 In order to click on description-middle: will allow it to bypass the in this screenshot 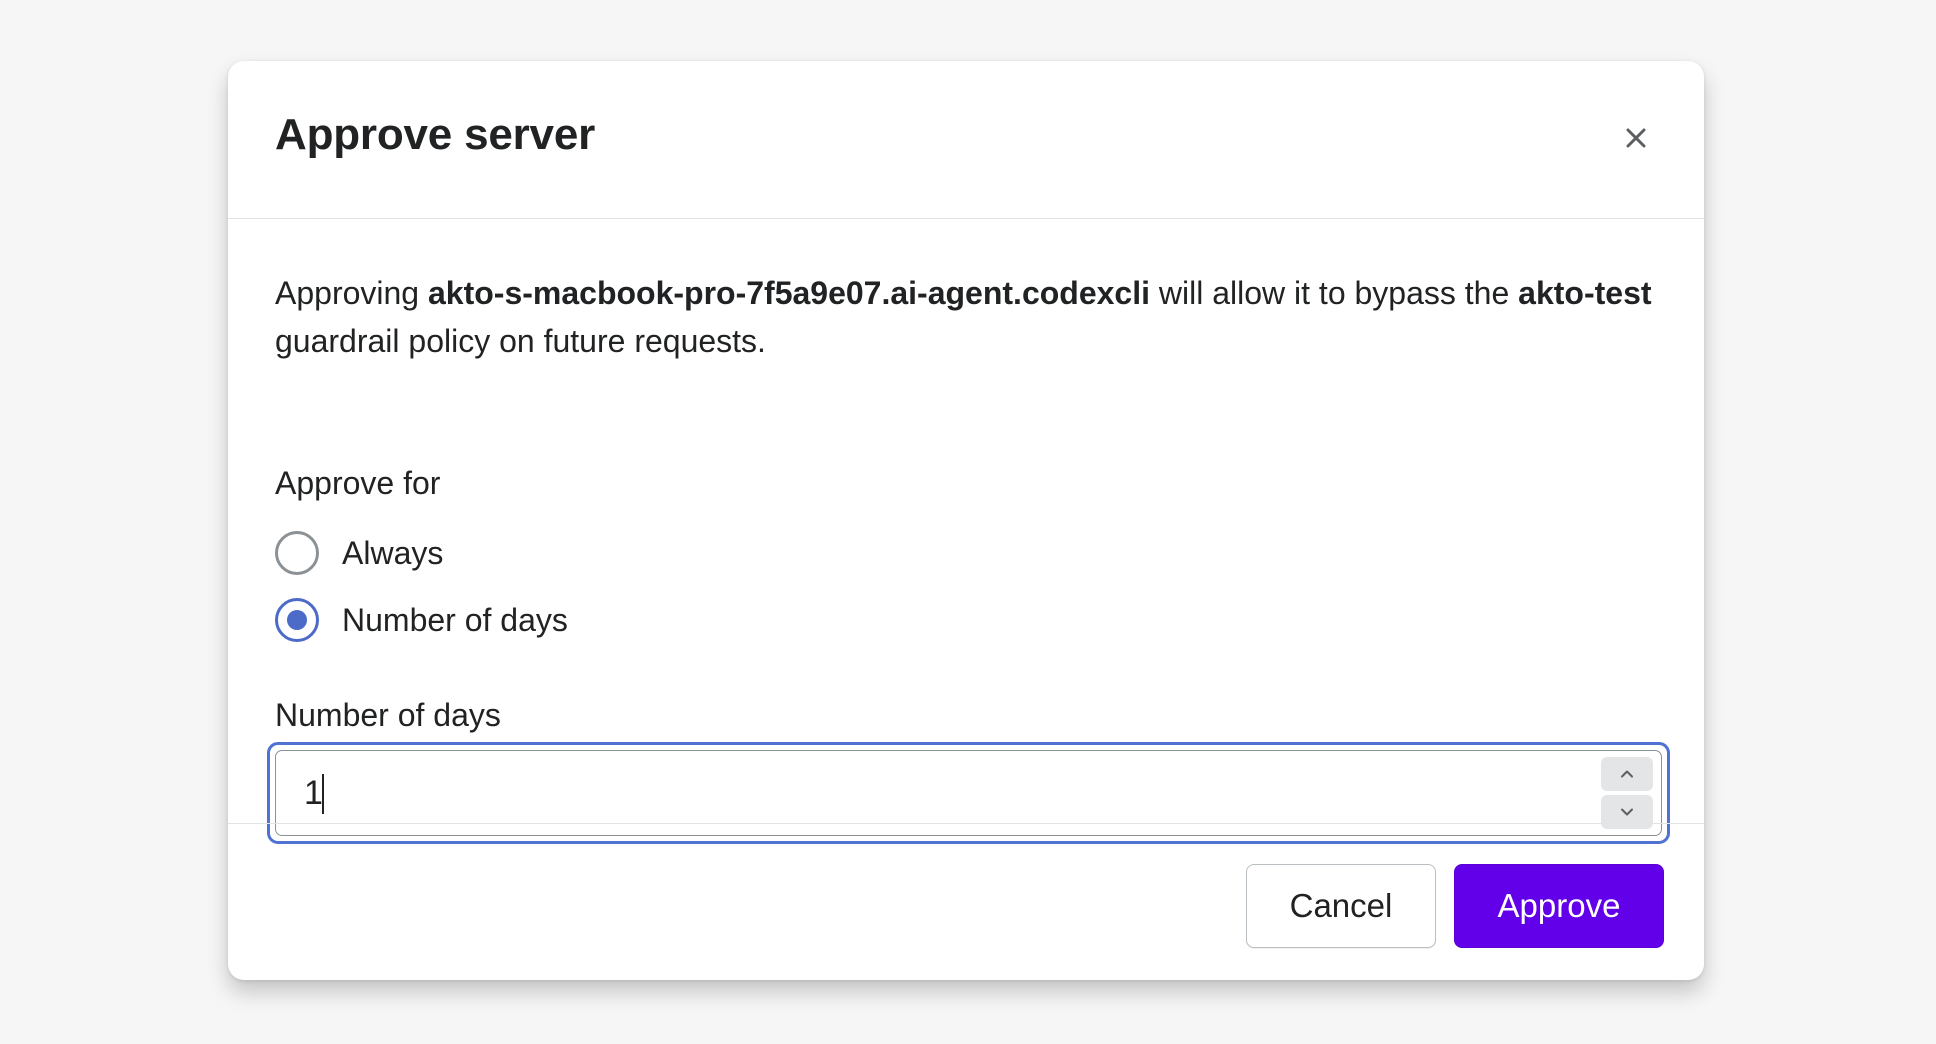, I will do `click(1334, 293)`.